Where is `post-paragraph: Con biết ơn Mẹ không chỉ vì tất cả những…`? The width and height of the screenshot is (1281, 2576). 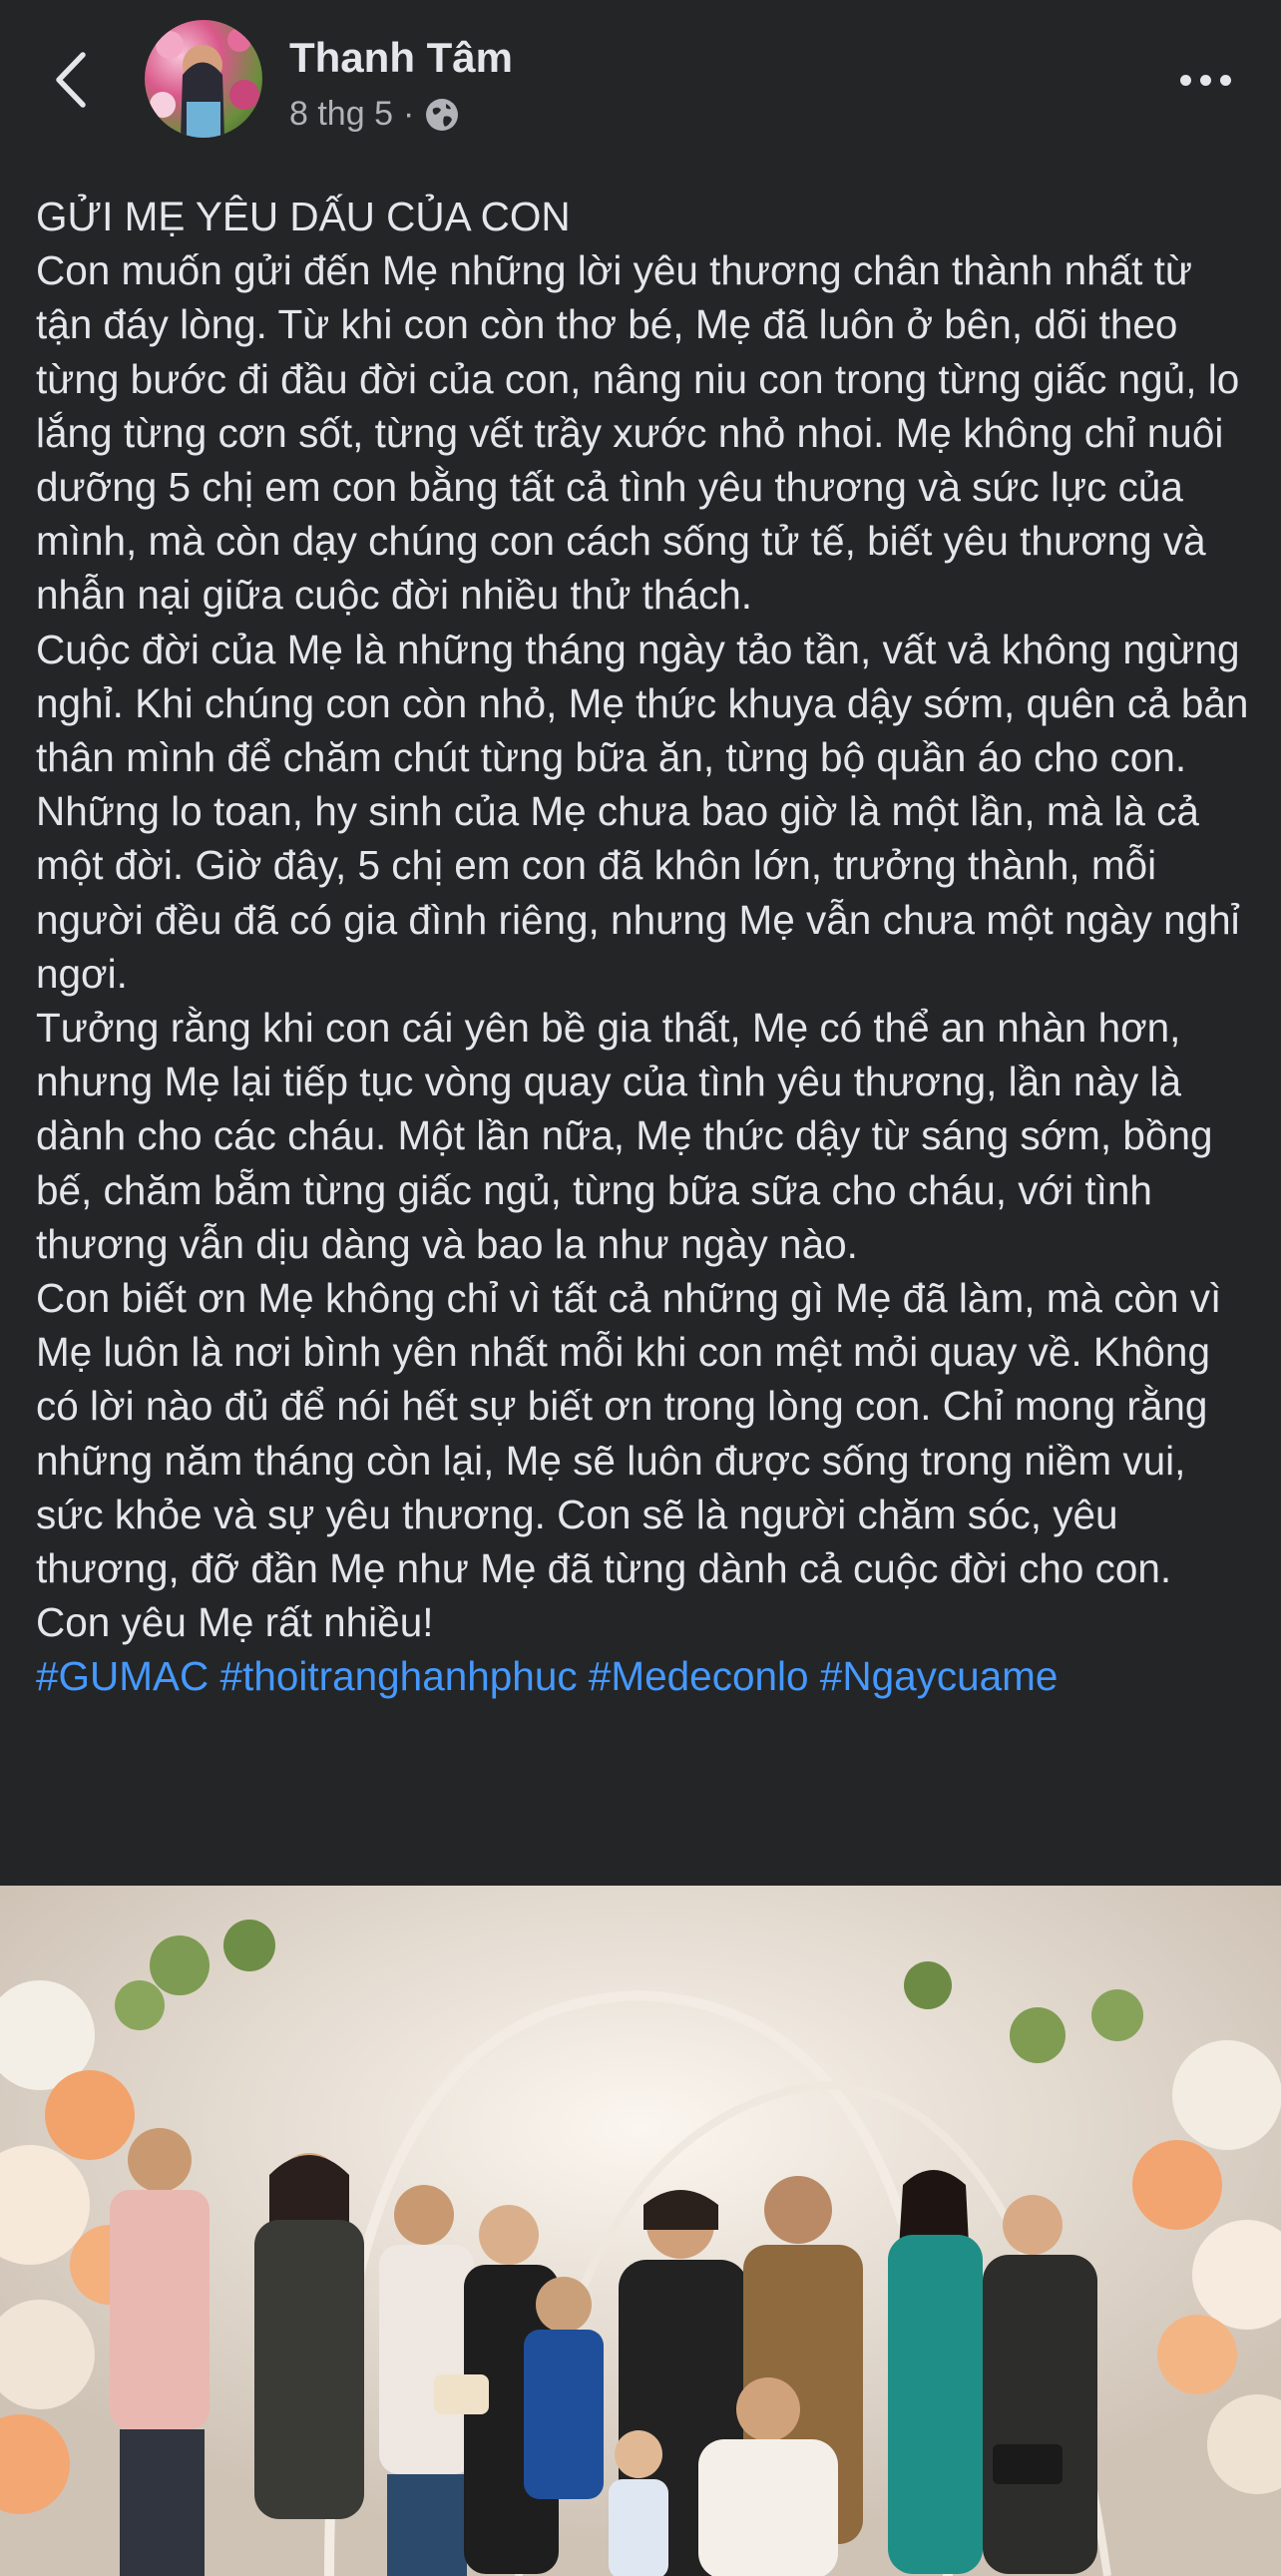 post-paragraph: Con biết ơn Mẹ không chỉ vì tất cả những… is located at coordinates (629, 1433).